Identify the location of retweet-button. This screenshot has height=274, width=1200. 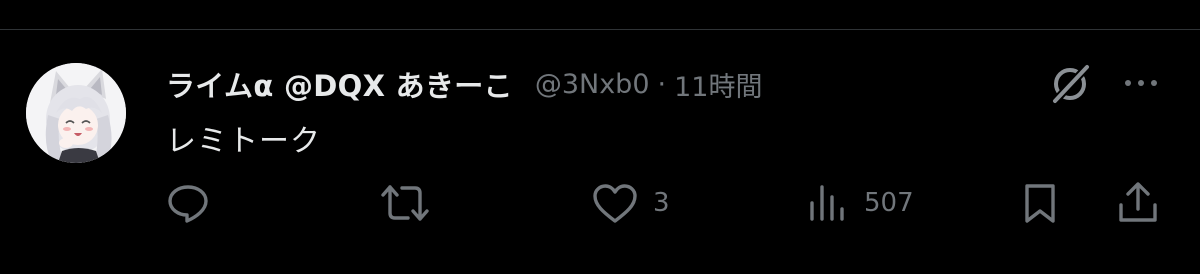
(405, 203).